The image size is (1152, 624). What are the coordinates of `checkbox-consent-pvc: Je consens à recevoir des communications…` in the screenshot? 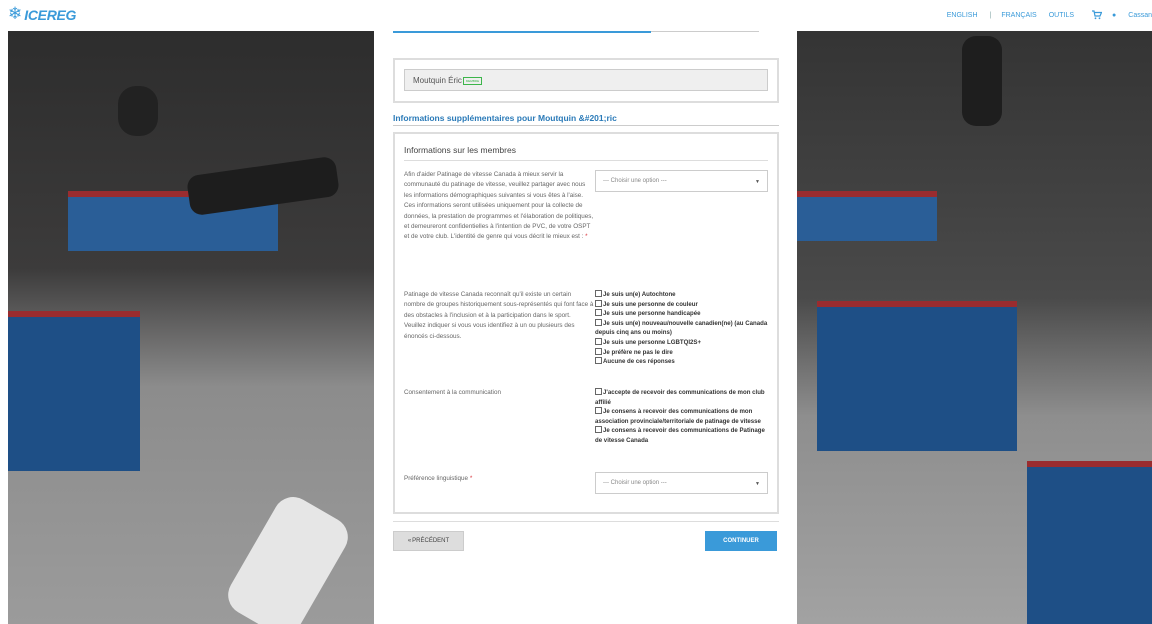 It's located at (682, 435).